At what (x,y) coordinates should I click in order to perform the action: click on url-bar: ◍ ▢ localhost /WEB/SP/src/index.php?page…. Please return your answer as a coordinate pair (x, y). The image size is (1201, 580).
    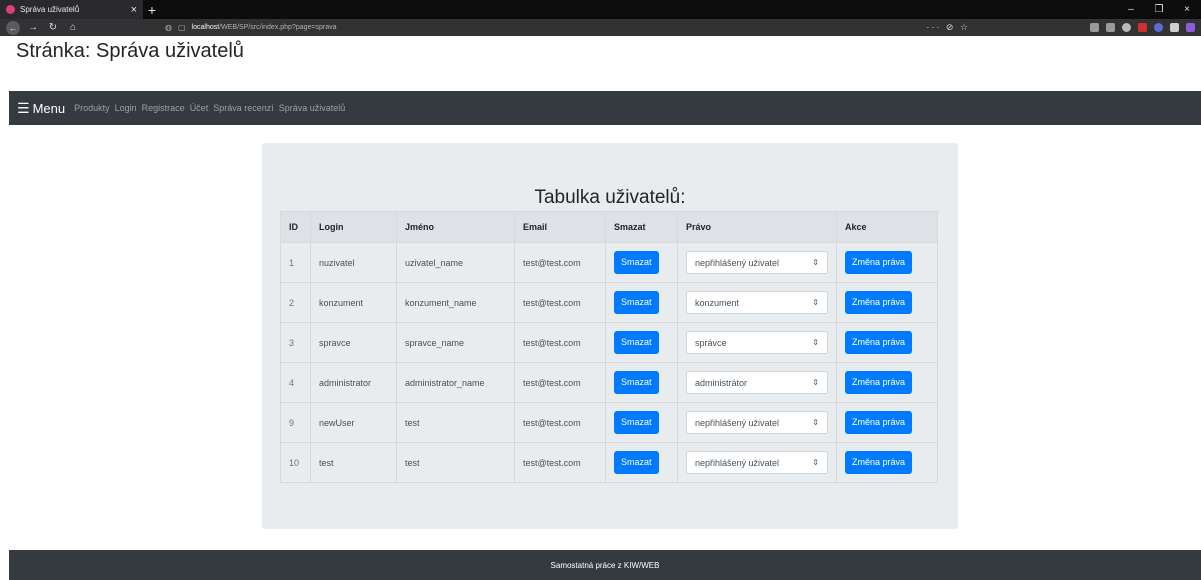
    Looking at the image, I should click on (567, 27).